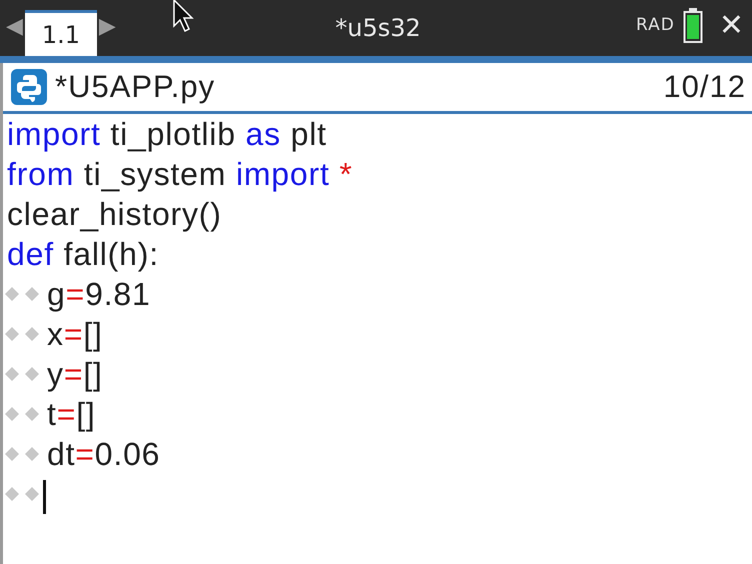 Image resolution: width=752 pixels, height=564 pixels. What do you see at coordinates (655, 26) in the screenshot?
I see `angle-mode-label: RAD` at bounding box center [655, 26].